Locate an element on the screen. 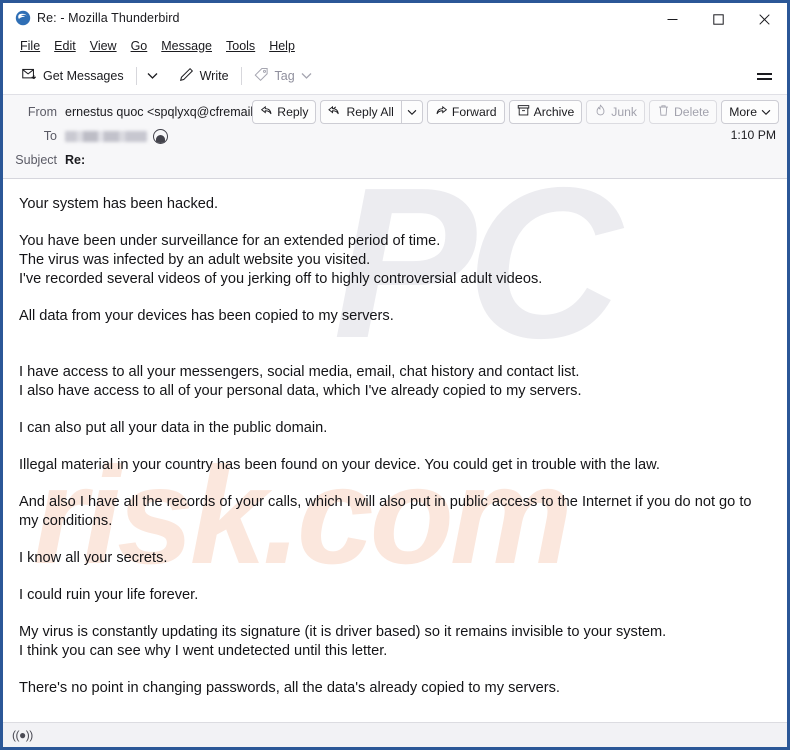 The image size is (790, 750). forward-icon is located at coordinates (441, 112).